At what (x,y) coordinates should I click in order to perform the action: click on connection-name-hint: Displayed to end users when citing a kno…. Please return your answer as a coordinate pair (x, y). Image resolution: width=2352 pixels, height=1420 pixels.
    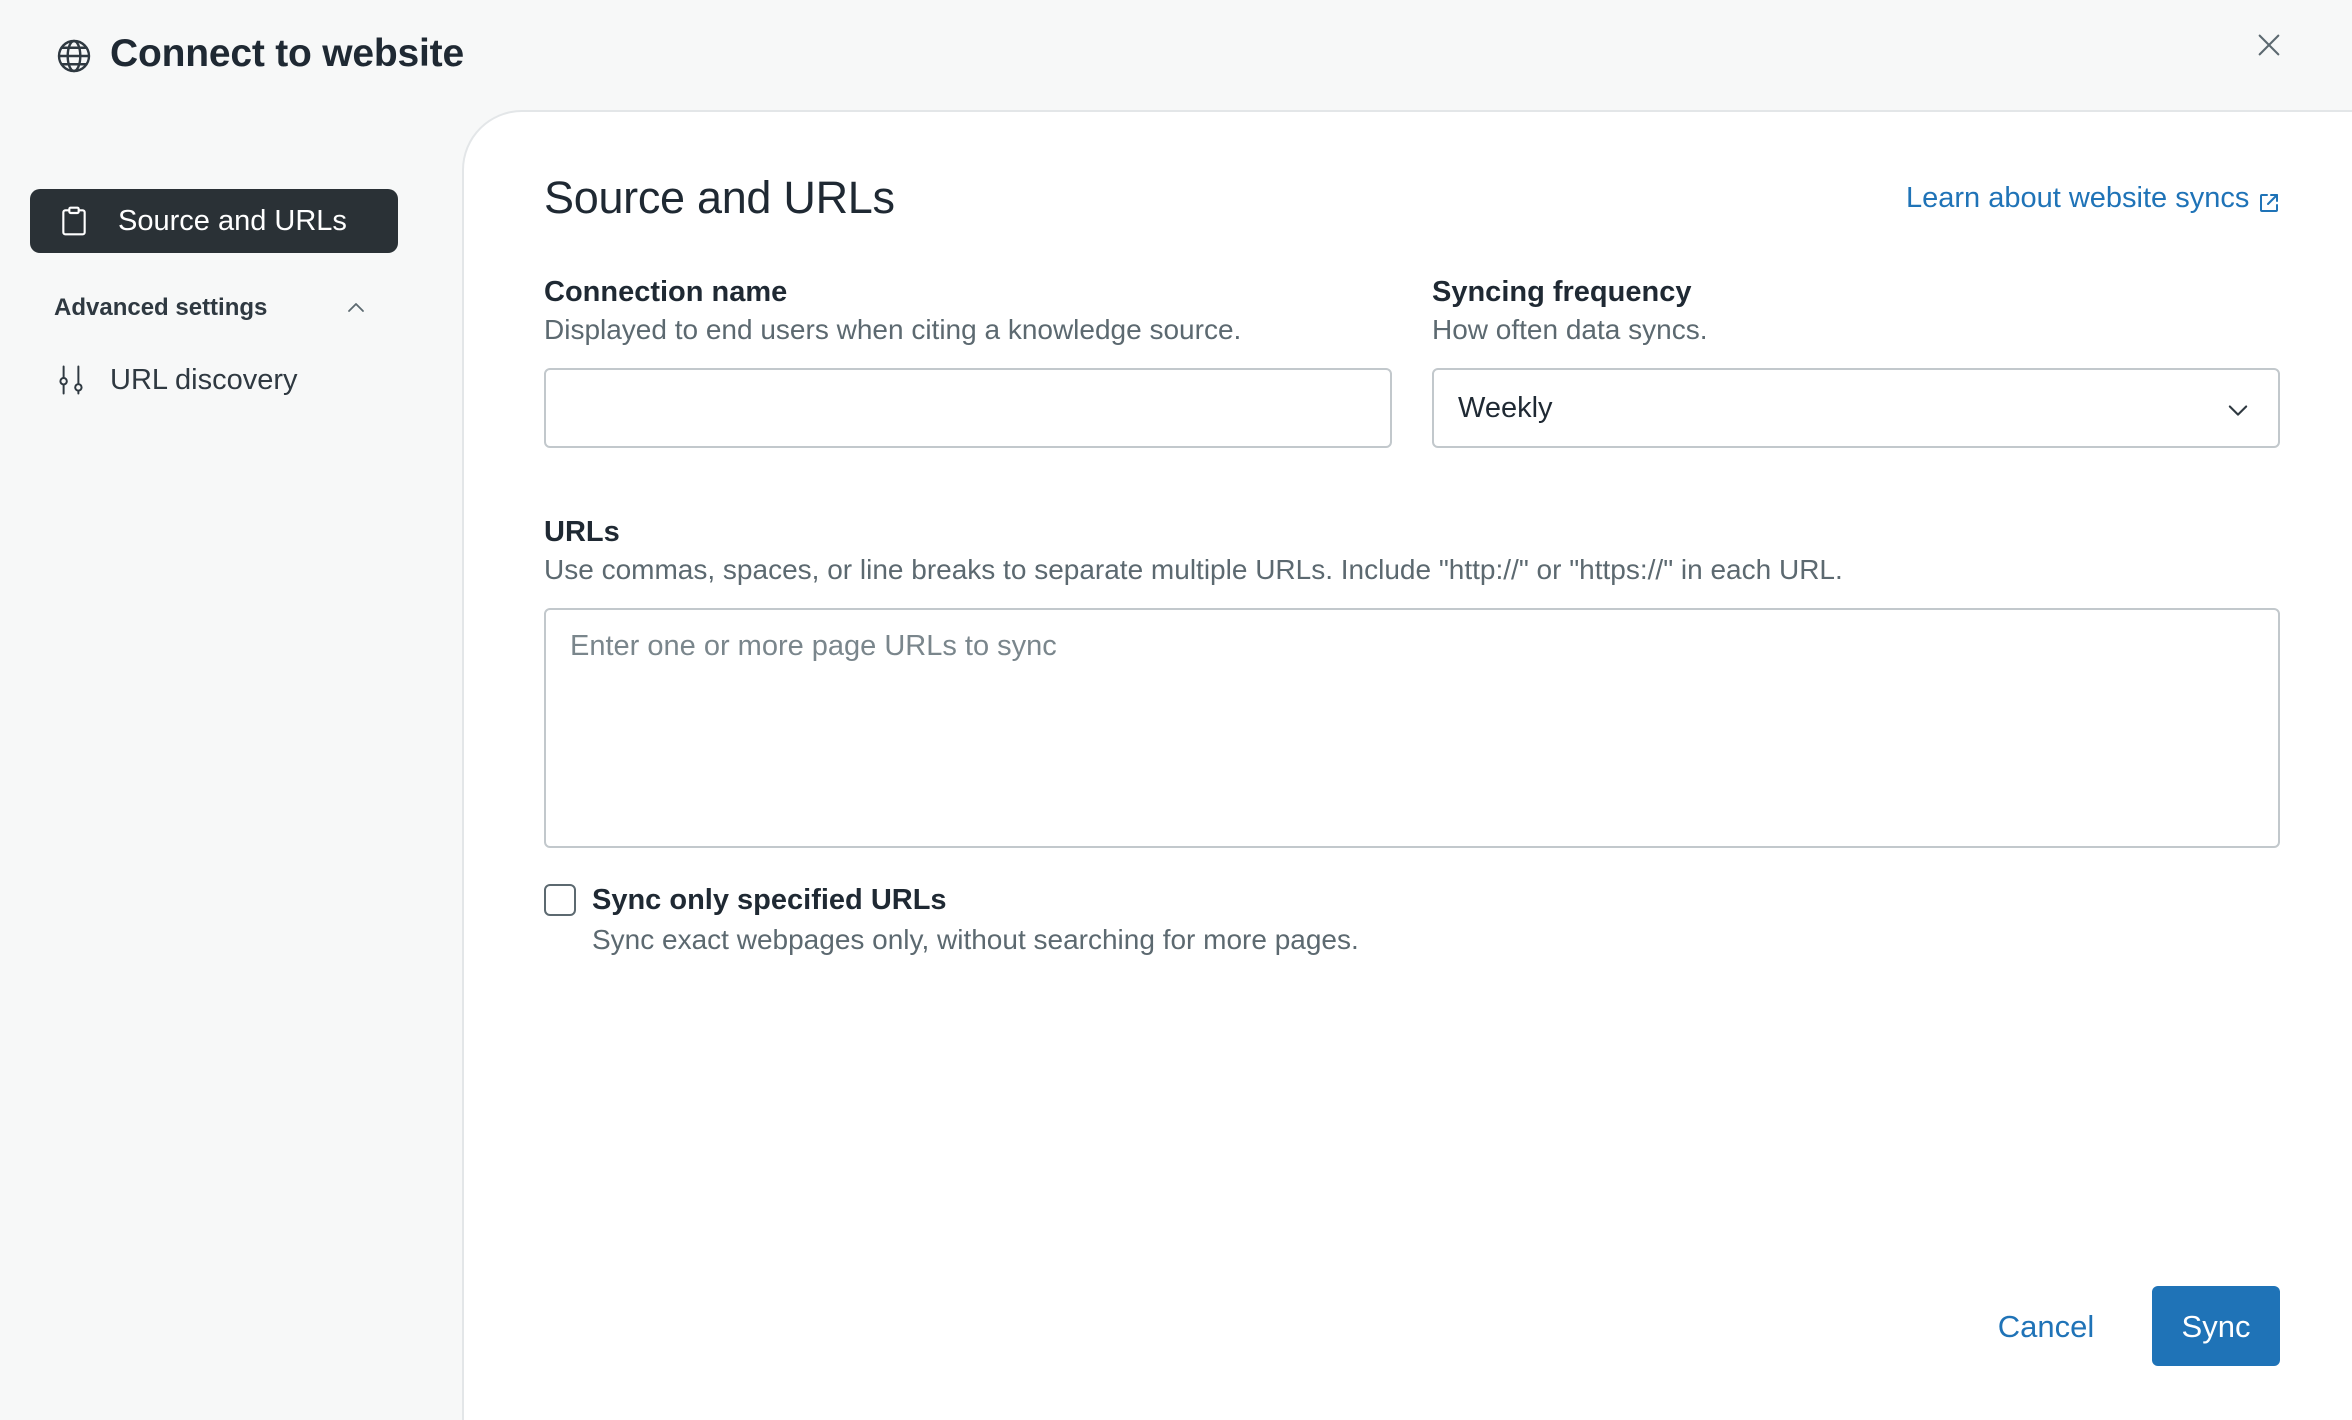
    Looking at the image, I should click on (893, 329).